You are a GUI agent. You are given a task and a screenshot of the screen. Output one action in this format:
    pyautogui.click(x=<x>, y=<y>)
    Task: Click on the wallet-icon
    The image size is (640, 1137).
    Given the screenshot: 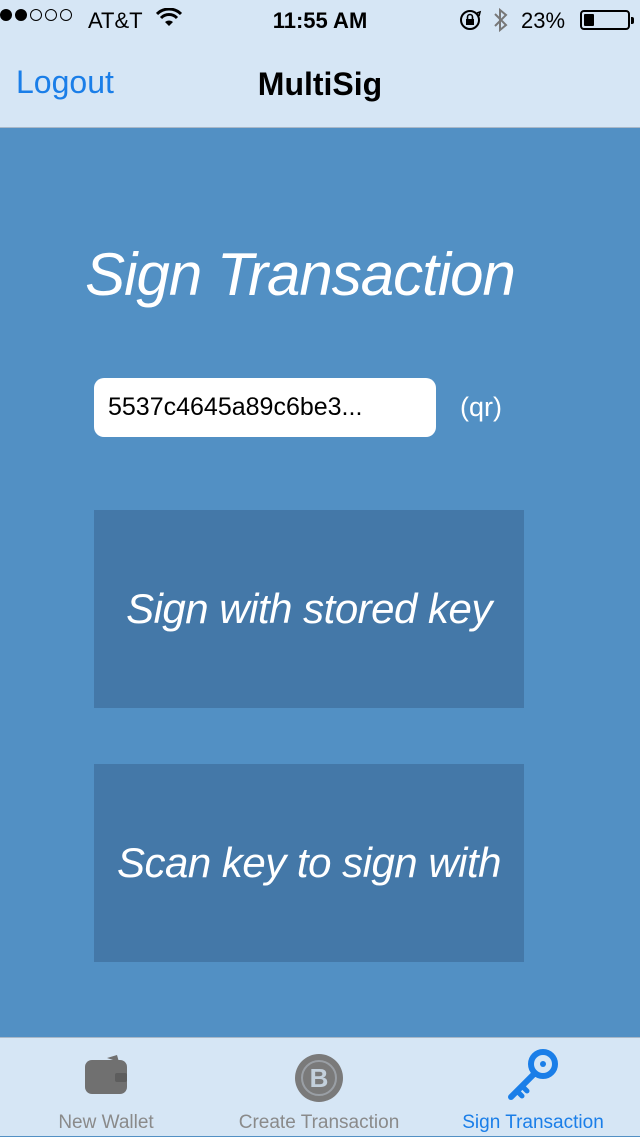 What is the action you would take?
    pyautogui.click(x=106, y=1076)
    